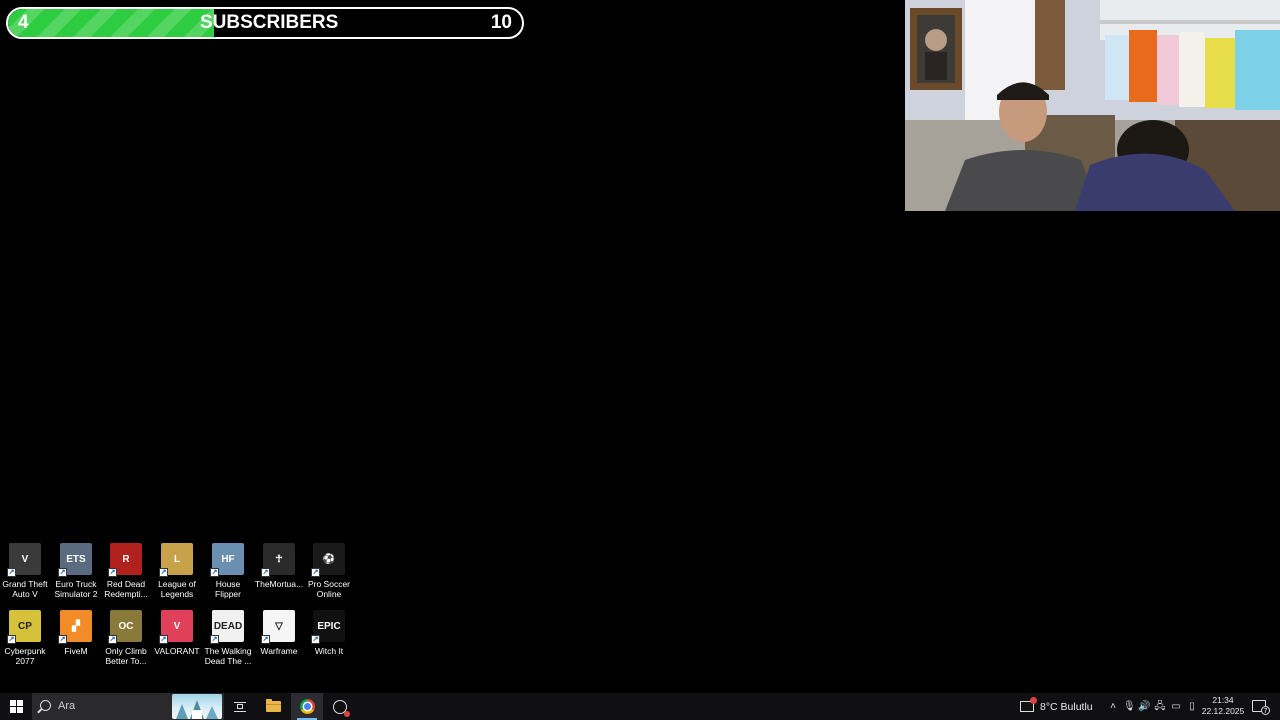  I want to click on desktop-icon: L ↗ League of Legends, so click(177, 571).